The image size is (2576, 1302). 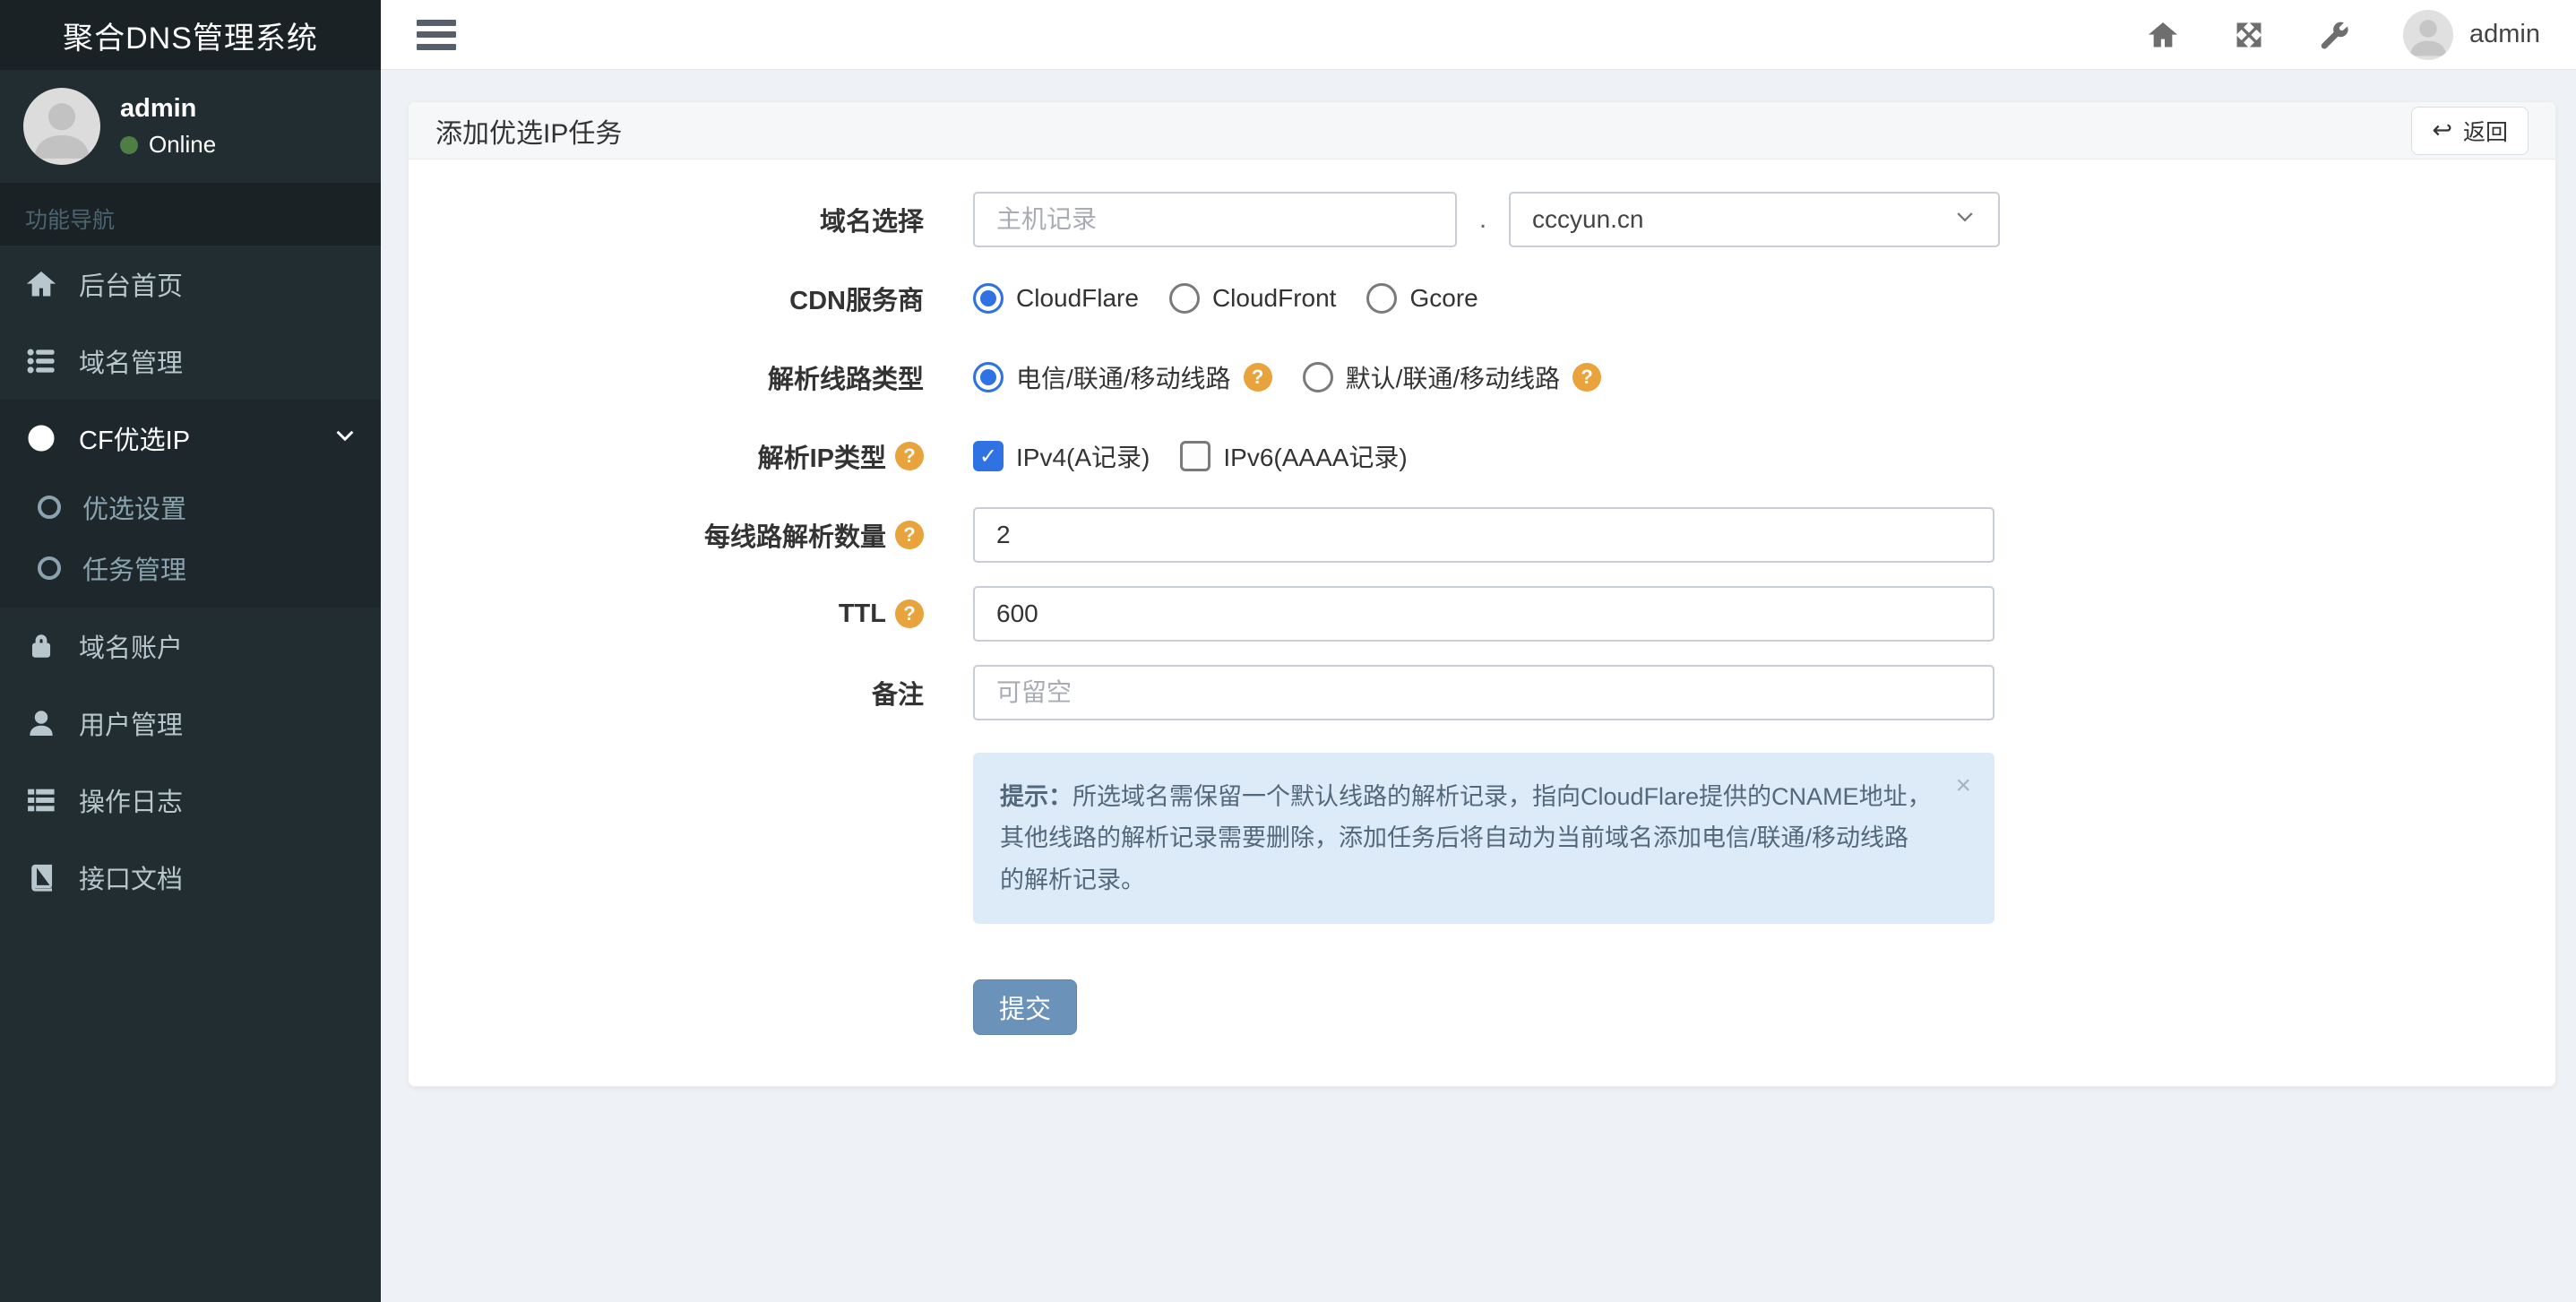 What do you see at coordinates (134, 570) in the screenshot?
I see `sidebar-item-label: 任务管理` at bounding box center [134, 570].